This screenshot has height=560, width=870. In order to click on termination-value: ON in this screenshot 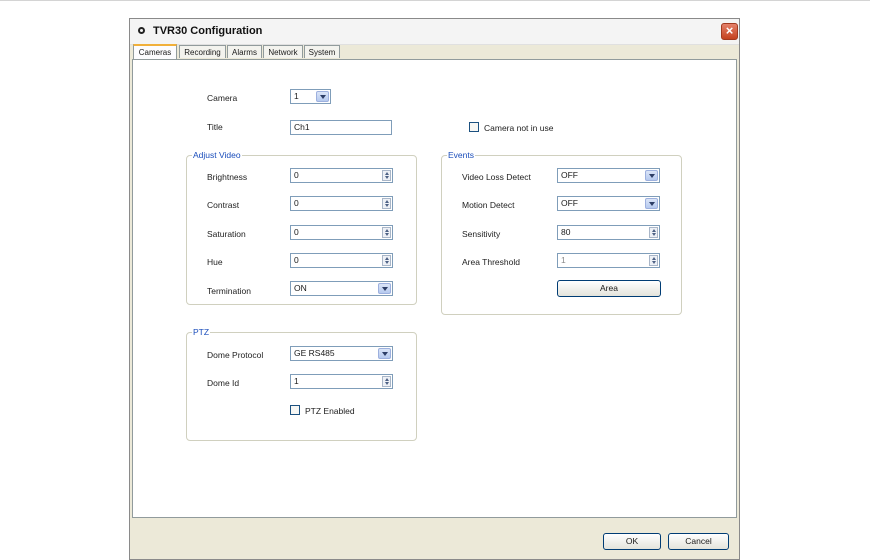, I will do `click(300, 288)`.